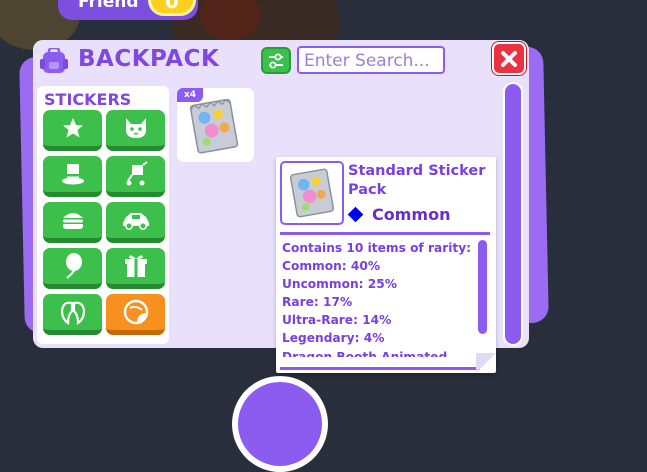 This screenshot has width=647, height=472. I want to click on cat-face-icon, so click(135, 128).